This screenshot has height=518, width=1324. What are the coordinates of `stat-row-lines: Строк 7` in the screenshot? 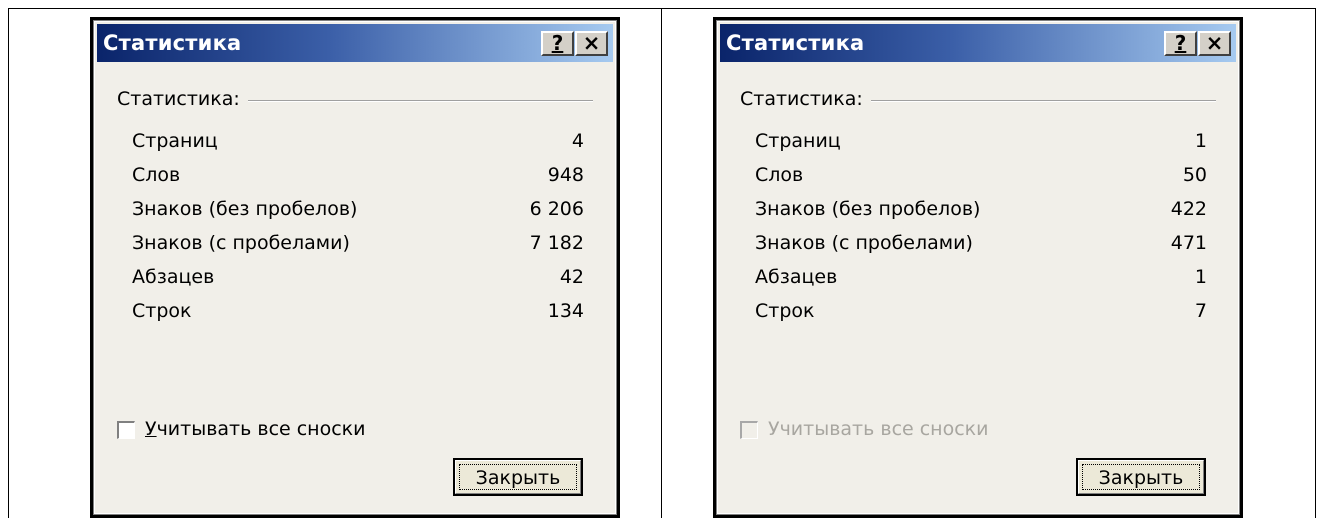 It's located at (981, 317).